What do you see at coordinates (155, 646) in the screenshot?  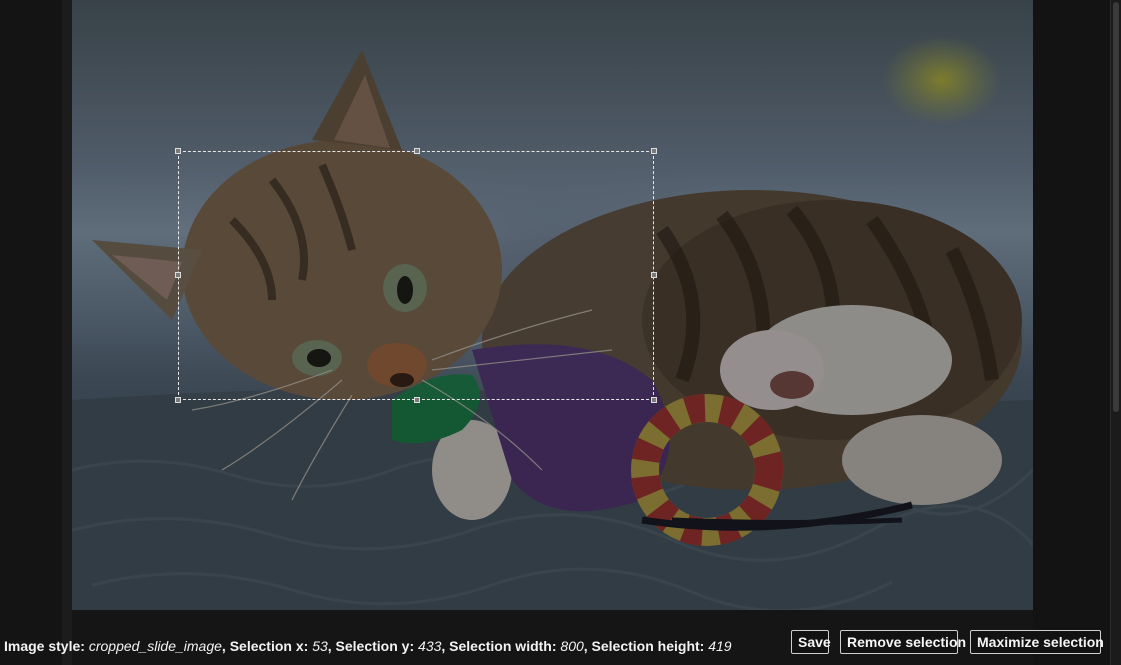 I see `image-style-value: cropped_slide_image` at bounding box center [155, 646].